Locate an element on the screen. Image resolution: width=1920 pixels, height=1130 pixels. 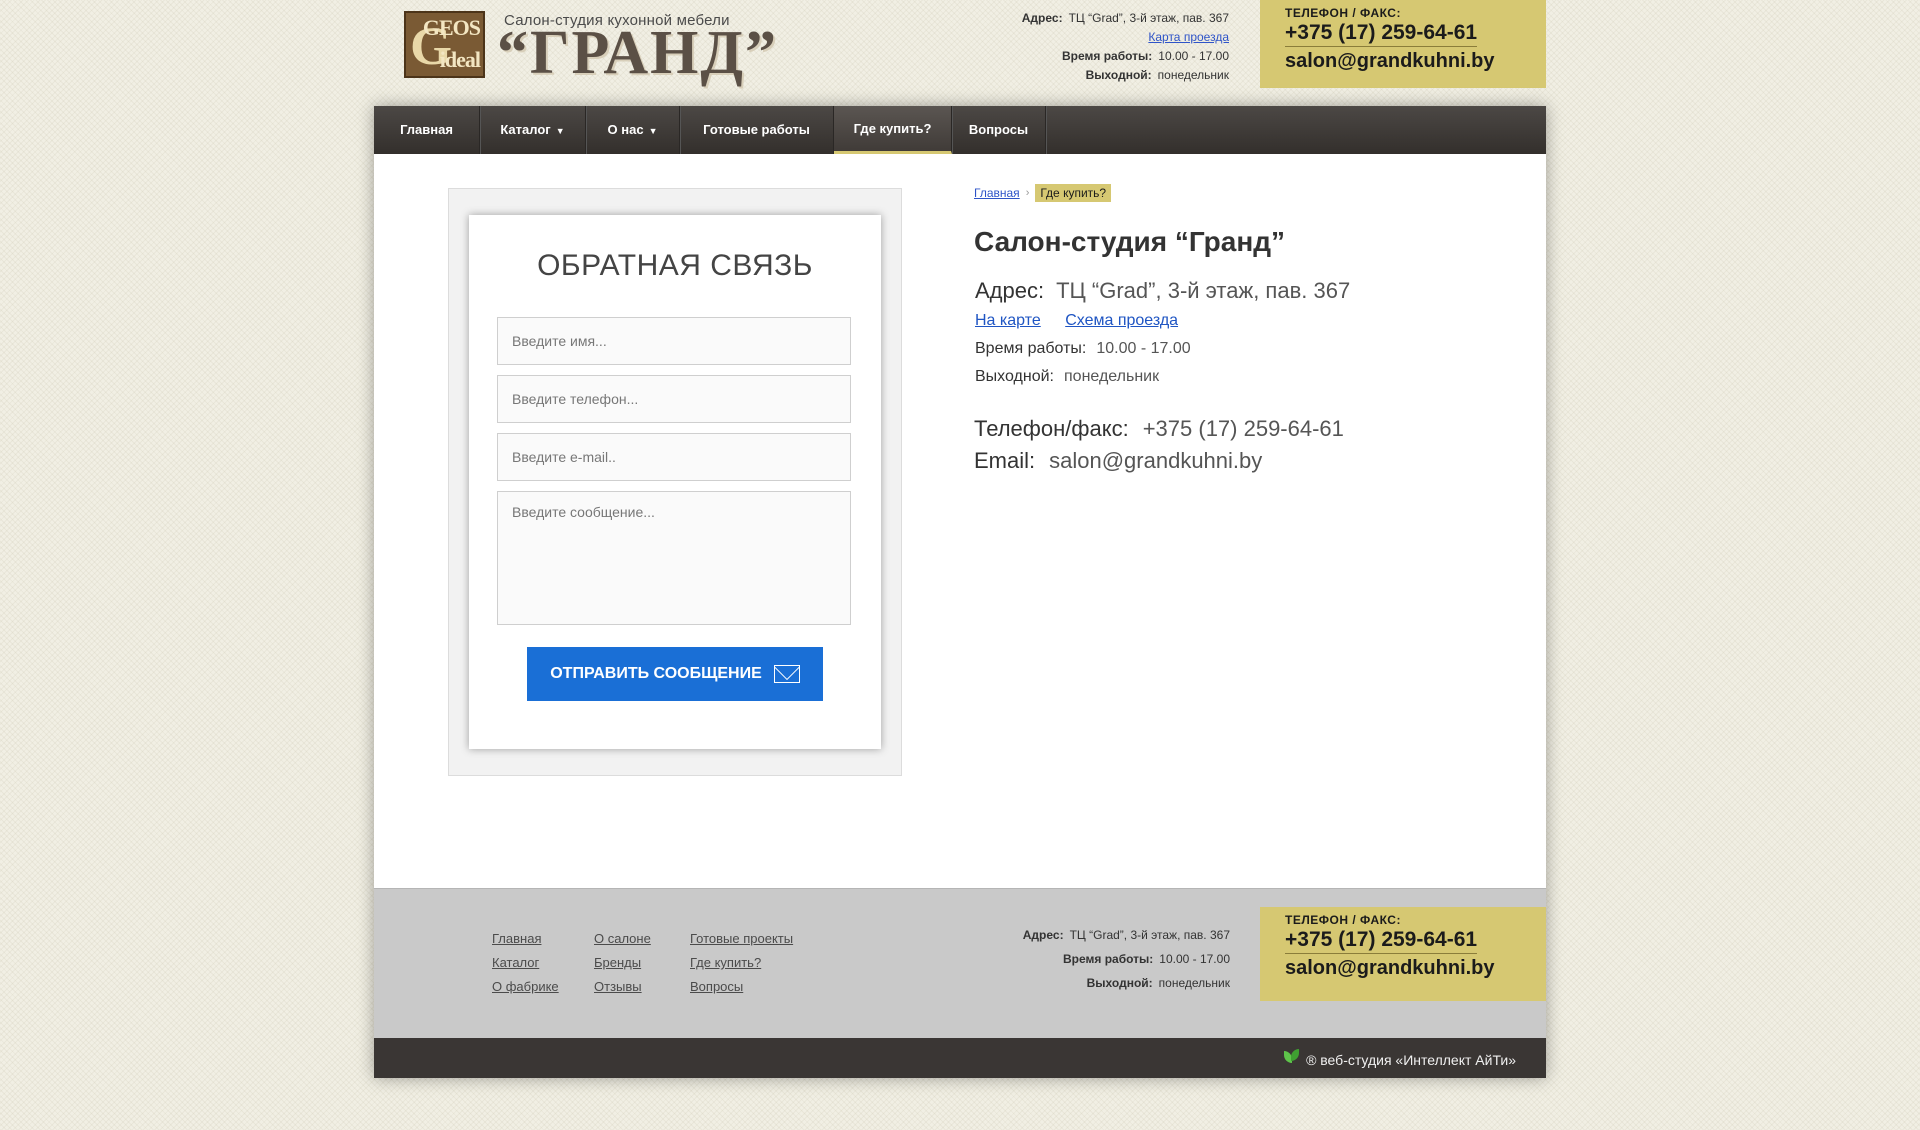
sprout-icon is located at coordinates (1291, 1060).